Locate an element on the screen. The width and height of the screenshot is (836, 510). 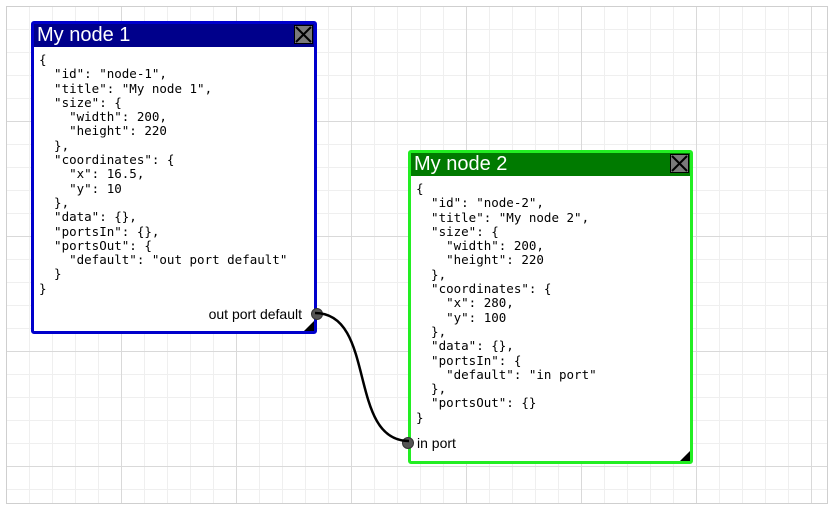
node-title-1: My node 1 is located at coordinates (84, 35).